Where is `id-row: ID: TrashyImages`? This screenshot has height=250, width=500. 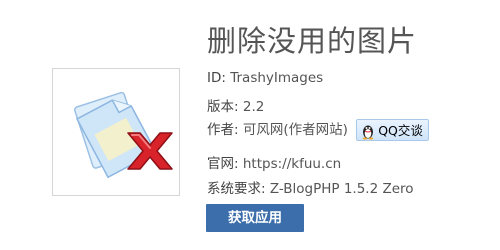
id-row: ID: TrashyImages is located at coordinates (265, 78).